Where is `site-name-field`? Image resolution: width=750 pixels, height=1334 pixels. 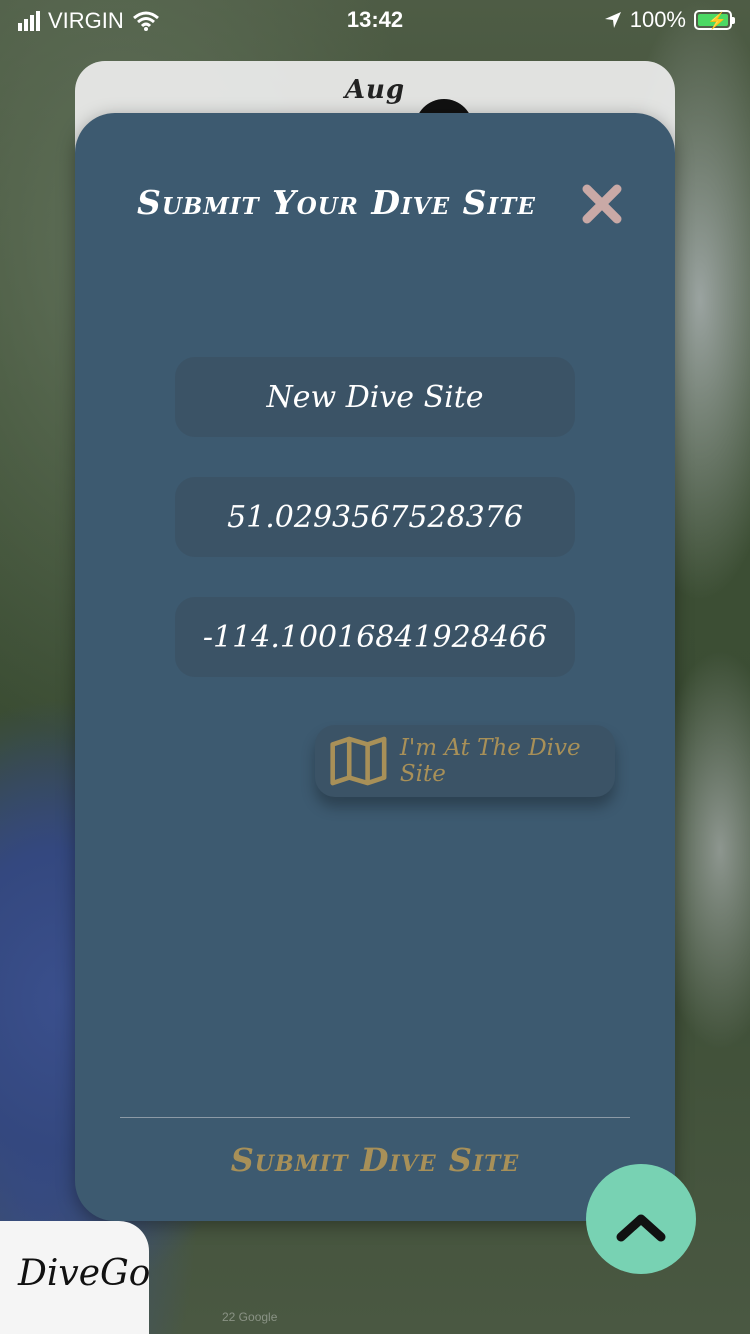
site-name-field is located at coordinates (375, 397).